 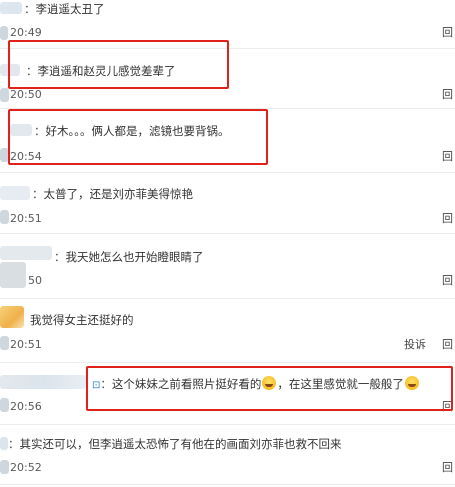 I want to click on comment-text: ：李逍遥太丑了, so click(x=64, y=9).